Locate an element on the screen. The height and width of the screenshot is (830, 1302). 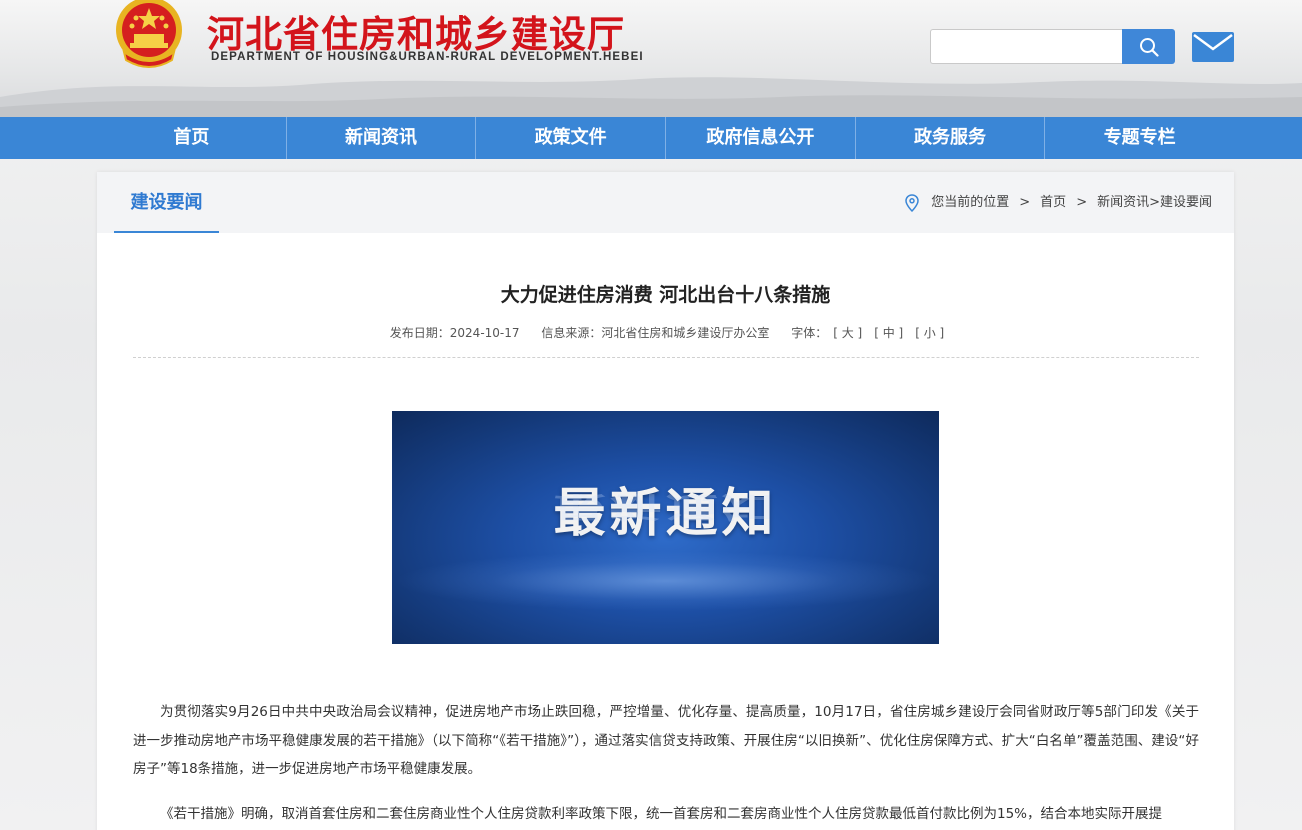
breadcrumb-prefix: 您当前的位置 is located at coordinates (970, 202).